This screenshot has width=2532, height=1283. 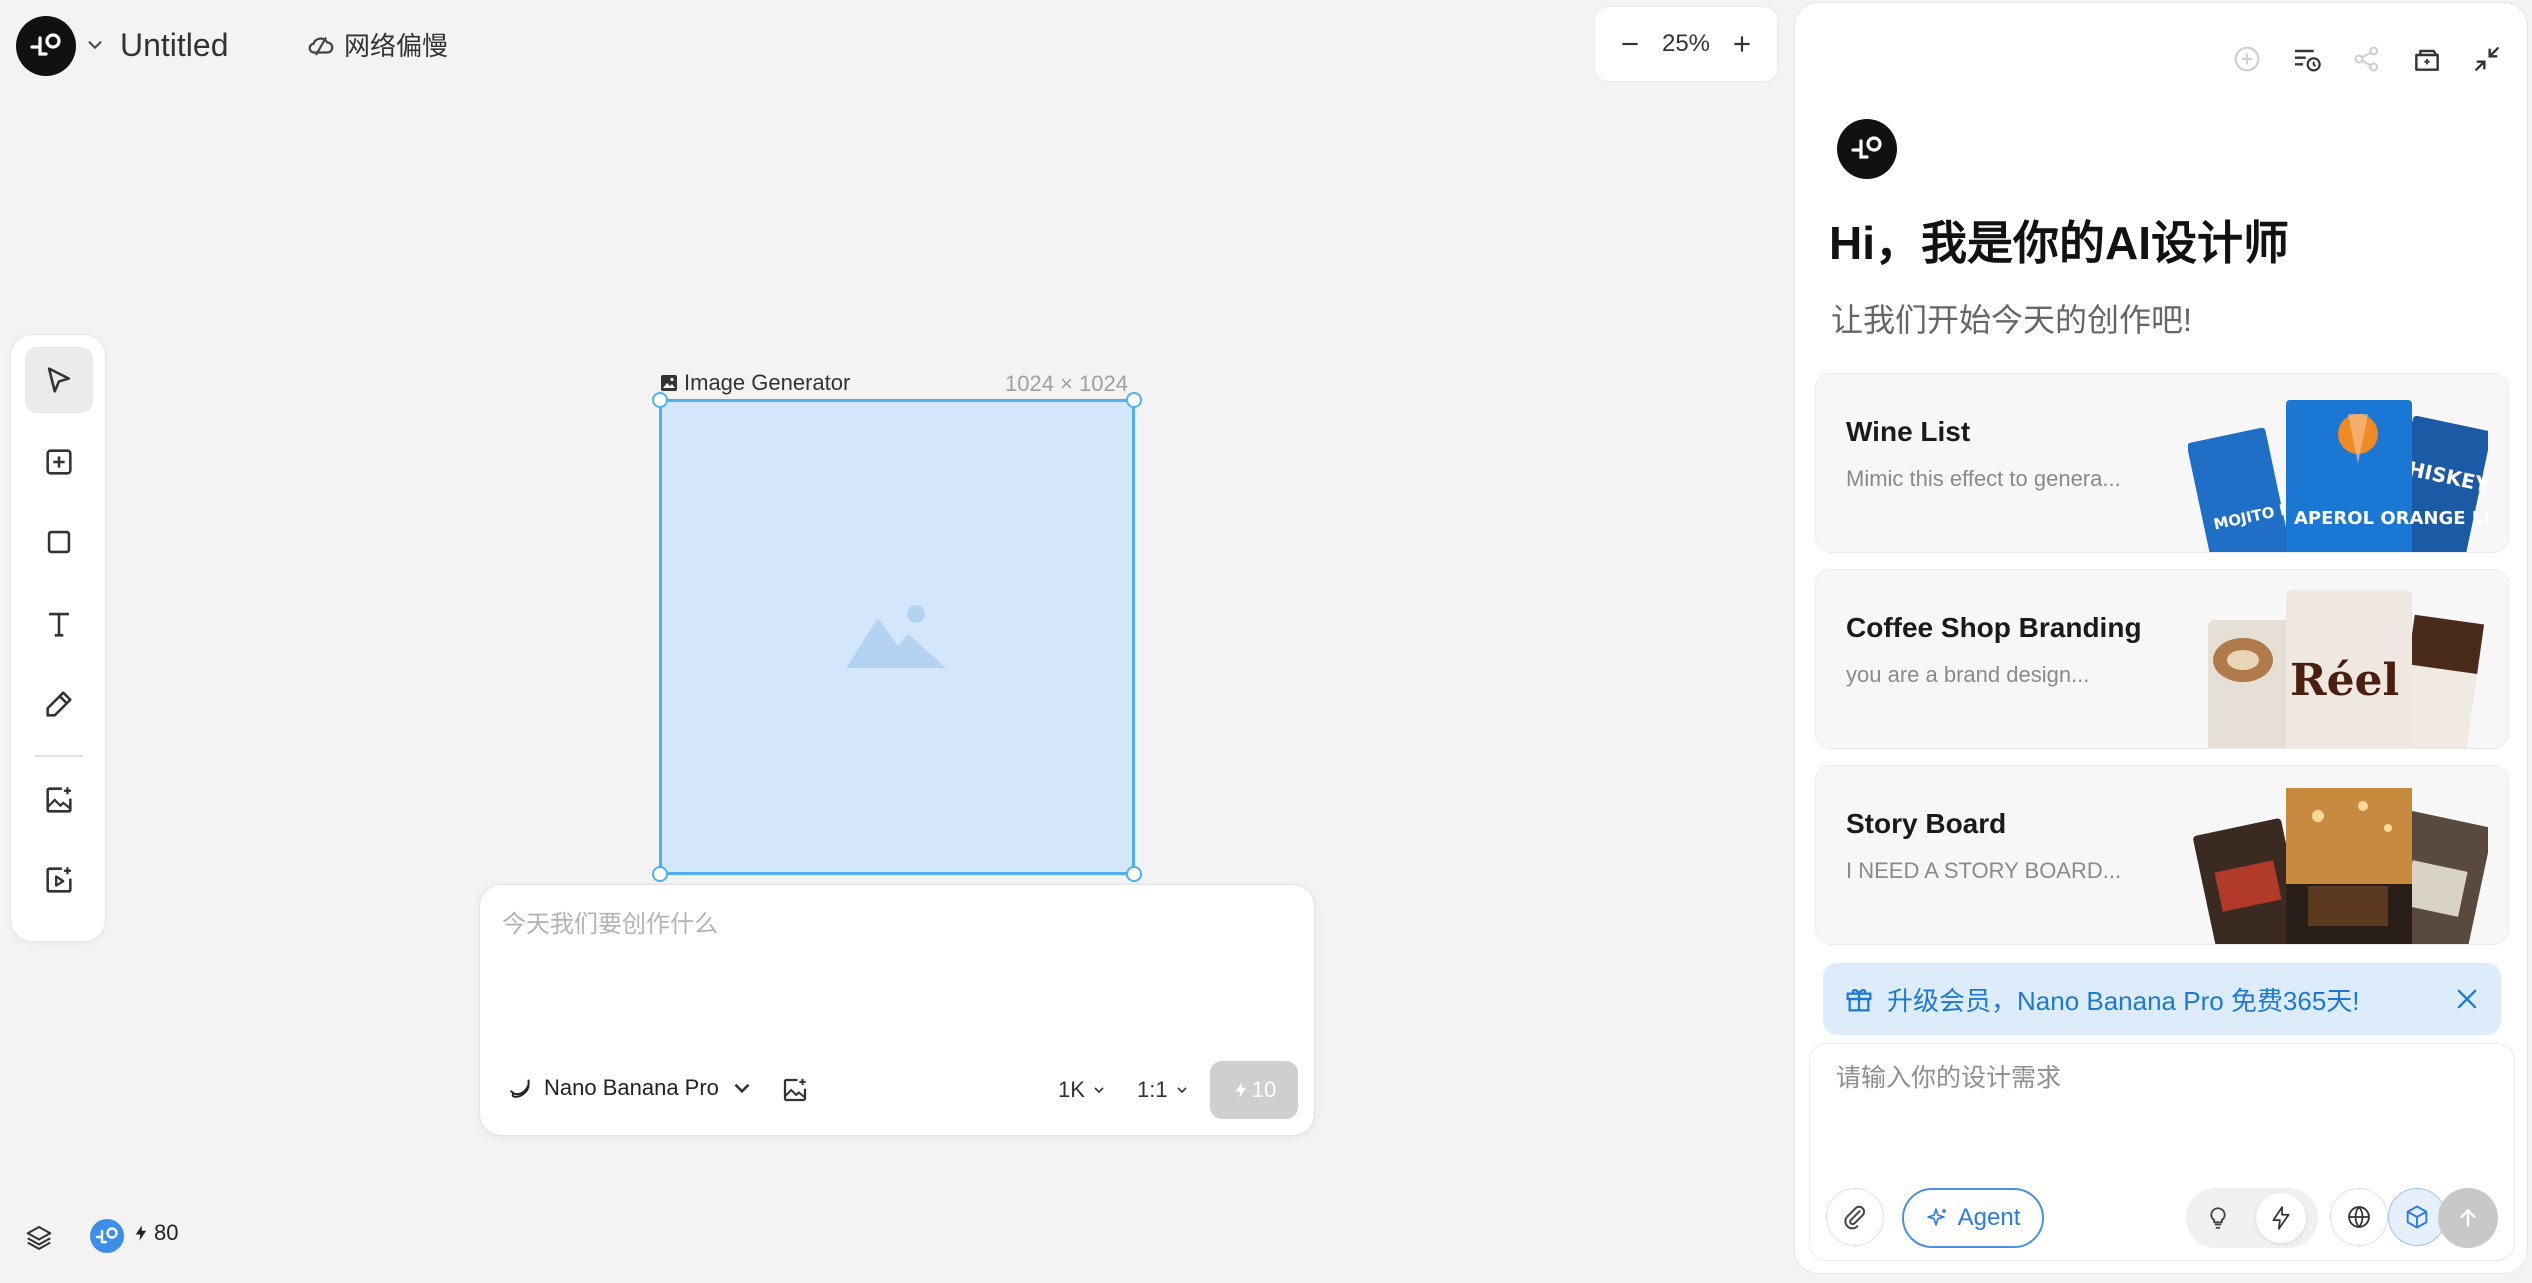 What do you see at coordinates (1936, 1217) in the screenshot?
I see `sparkle-icon` at bounding box center [1936, 1217].